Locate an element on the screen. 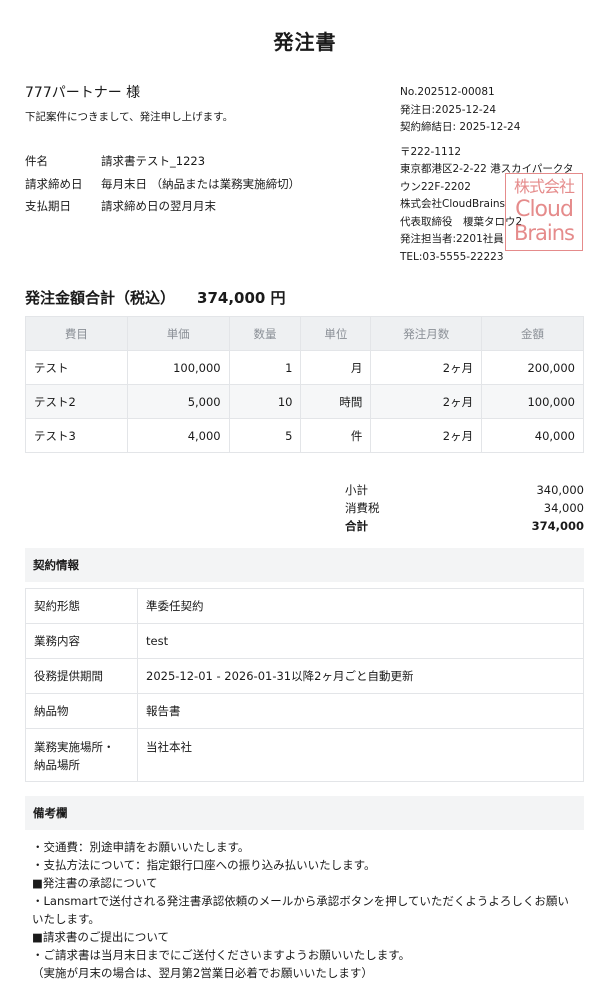 The height and width of the screenshot is (983, 610). column-header: 単位 is located at coordinates (336, 333).